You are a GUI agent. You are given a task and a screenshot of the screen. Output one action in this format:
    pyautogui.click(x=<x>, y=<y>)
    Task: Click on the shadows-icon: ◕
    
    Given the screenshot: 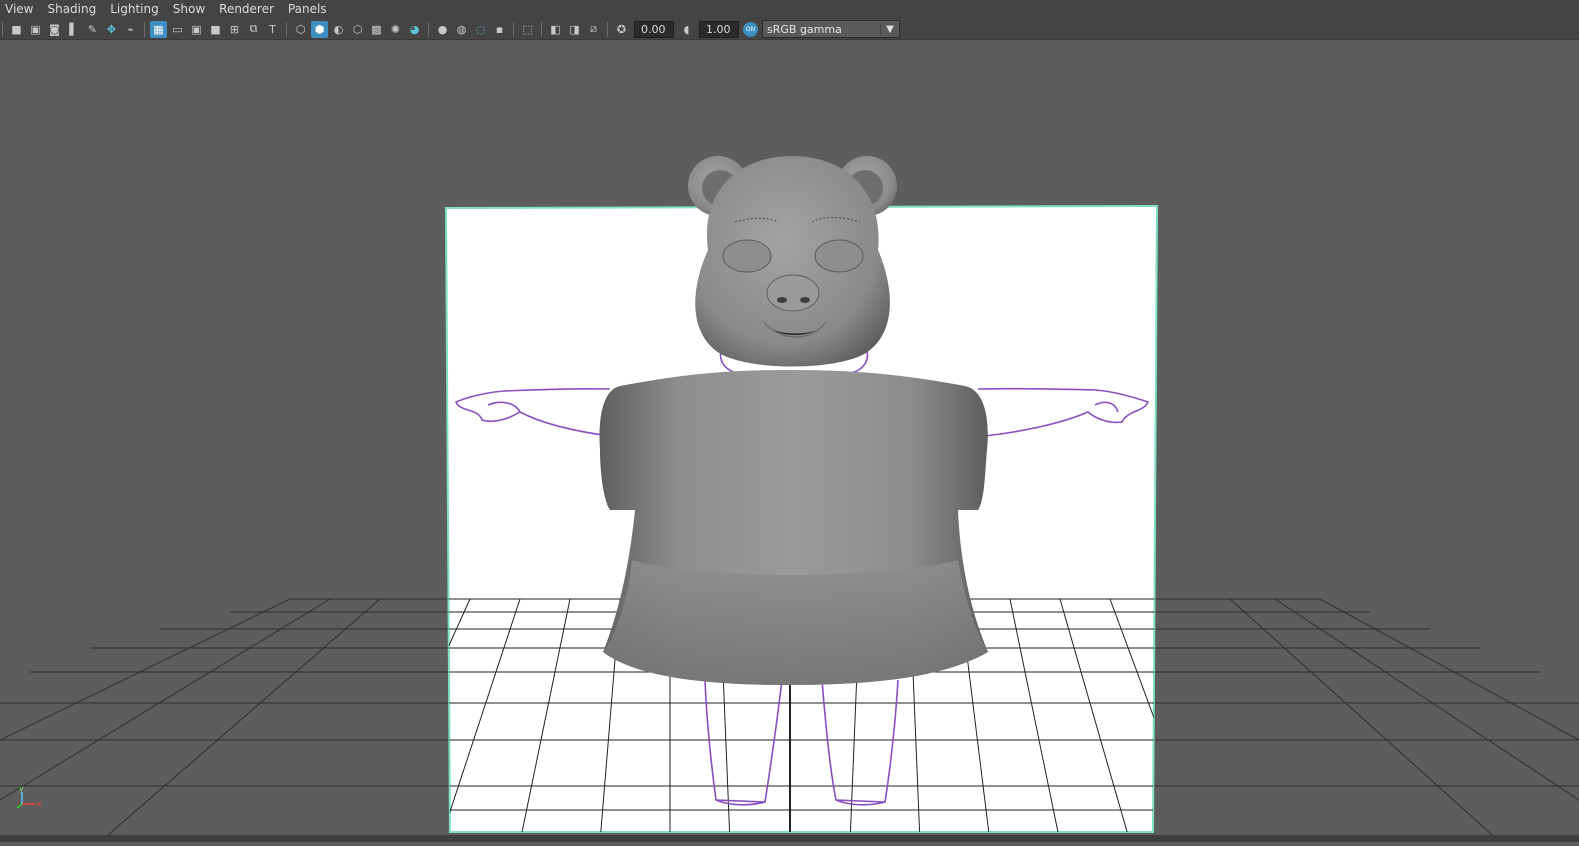 What is the action you would take?
    pyautogui.click(x=414, y=29)
    